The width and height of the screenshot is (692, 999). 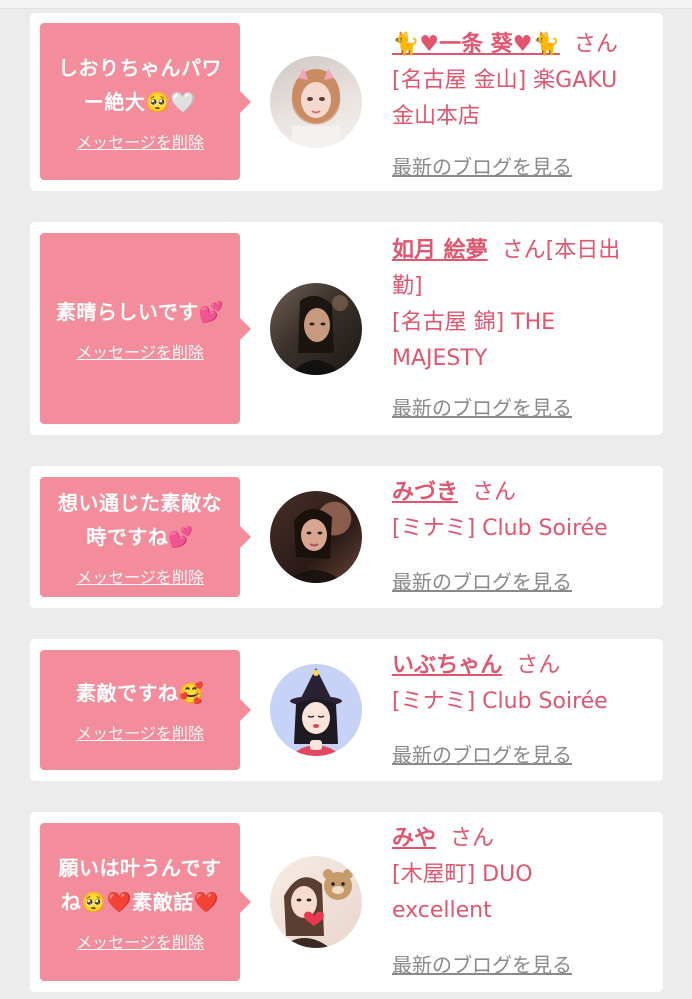 What do you see at coordinates (140, 101) in the screenshot?
I see `message-text-line: ー絶大🥺🤍` at bounding box center [140, 101].